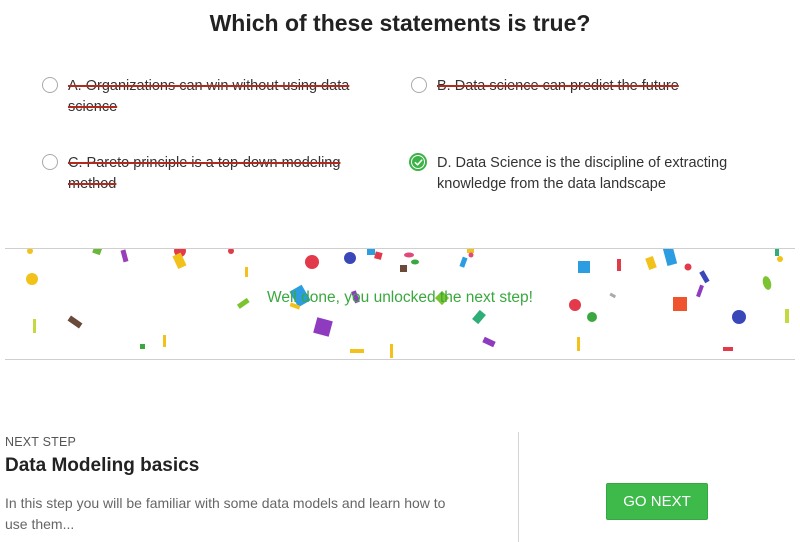  I want to click on radio-button-c, so click(50, 162).